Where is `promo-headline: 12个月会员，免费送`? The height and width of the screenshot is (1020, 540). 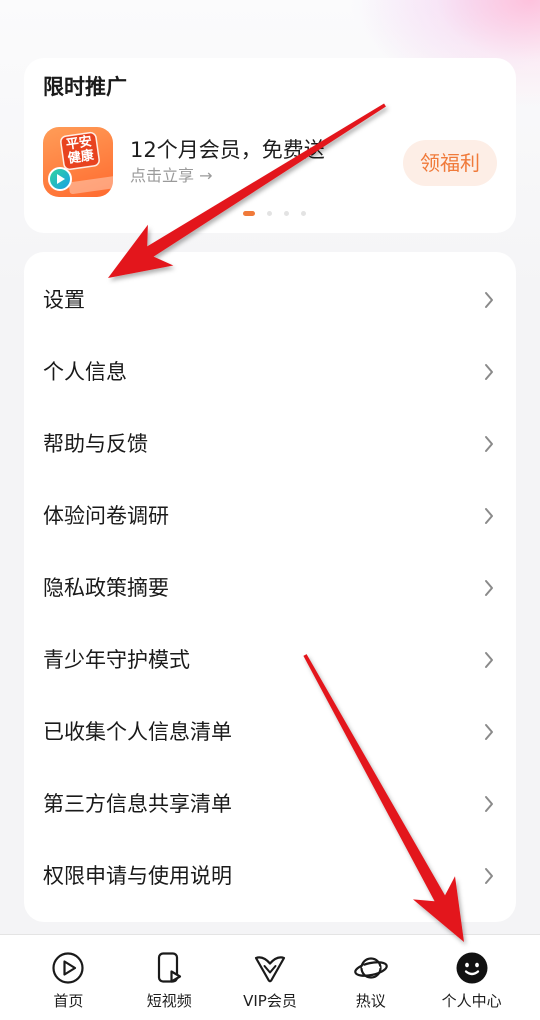 promo-headline: 12个月会员，免费送 is located at coordinates (227, 150).